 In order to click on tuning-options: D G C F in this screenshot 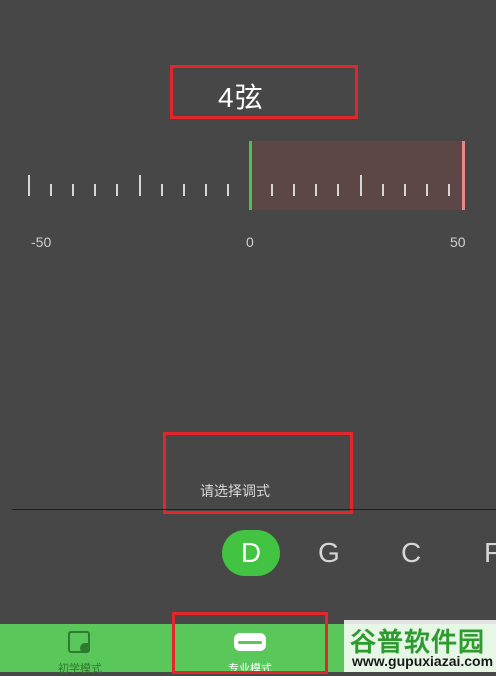, I will do `click(248, 553)`.